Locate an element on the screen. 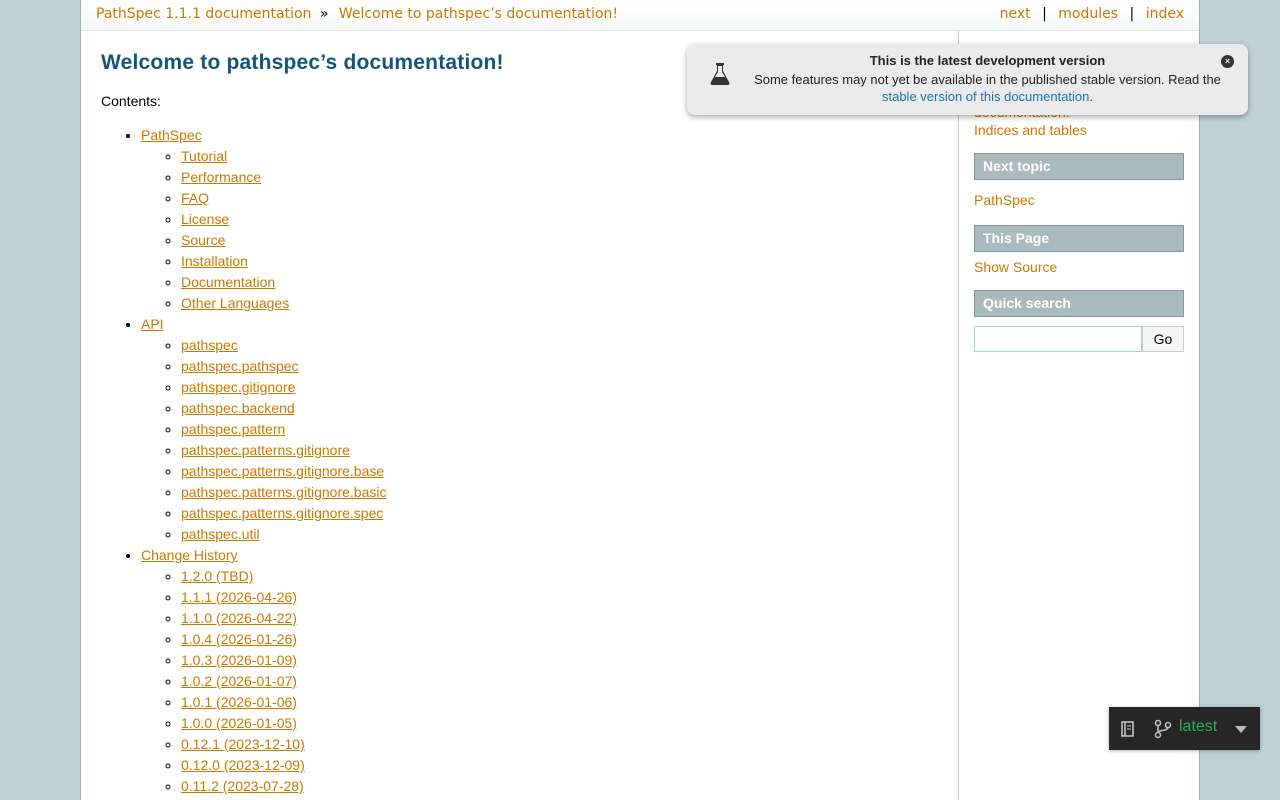 This screenshot has width=1280, height=800. toc-item: 0.12.1 (2023-12-10) is located at coordinates (283, 744).